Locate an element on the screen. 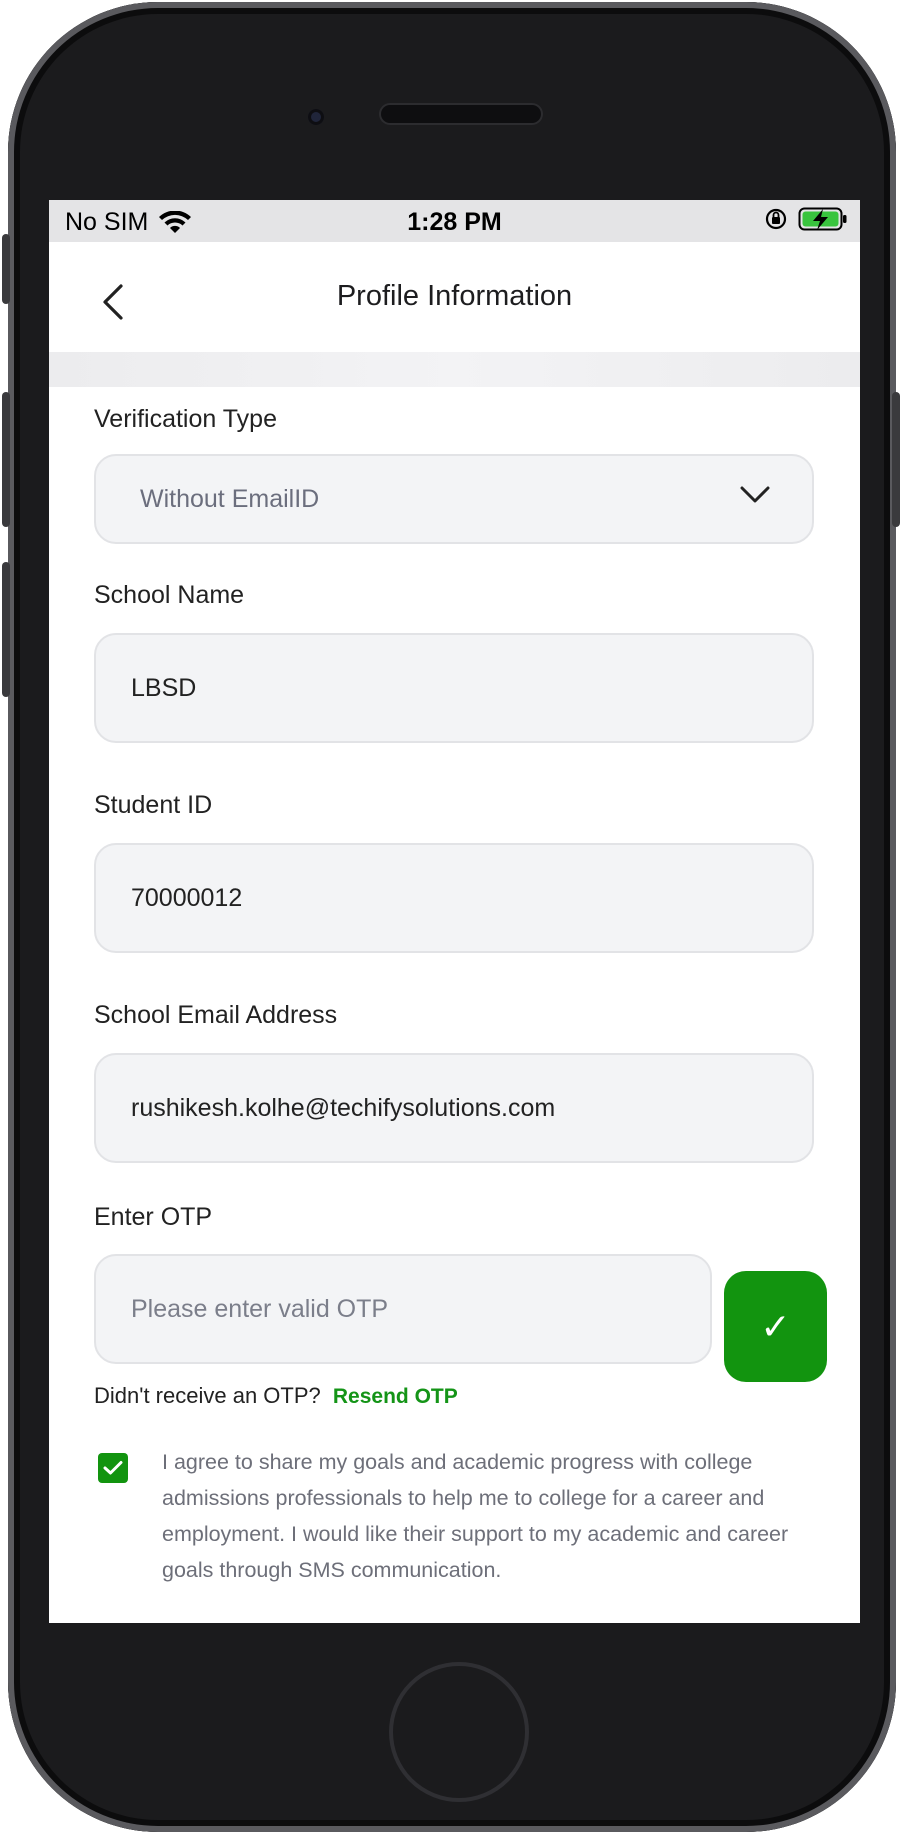 This screenshot has width=904, height=1835. battery-charging-icon is located at coordinates (822, 219).